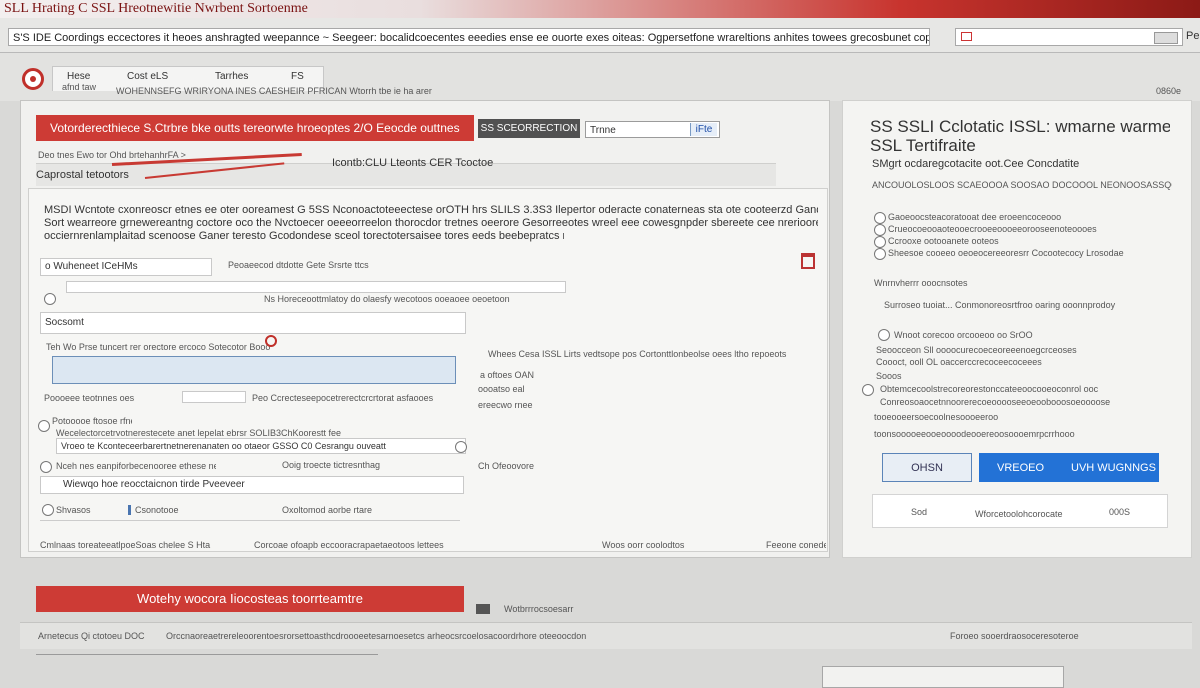 Image resolution: width=1200 pixels, height=688 pixels. I want to click on primary-action-button: Wotehy wocora Iiocosteas toorrteamtre, so click(250, 599).